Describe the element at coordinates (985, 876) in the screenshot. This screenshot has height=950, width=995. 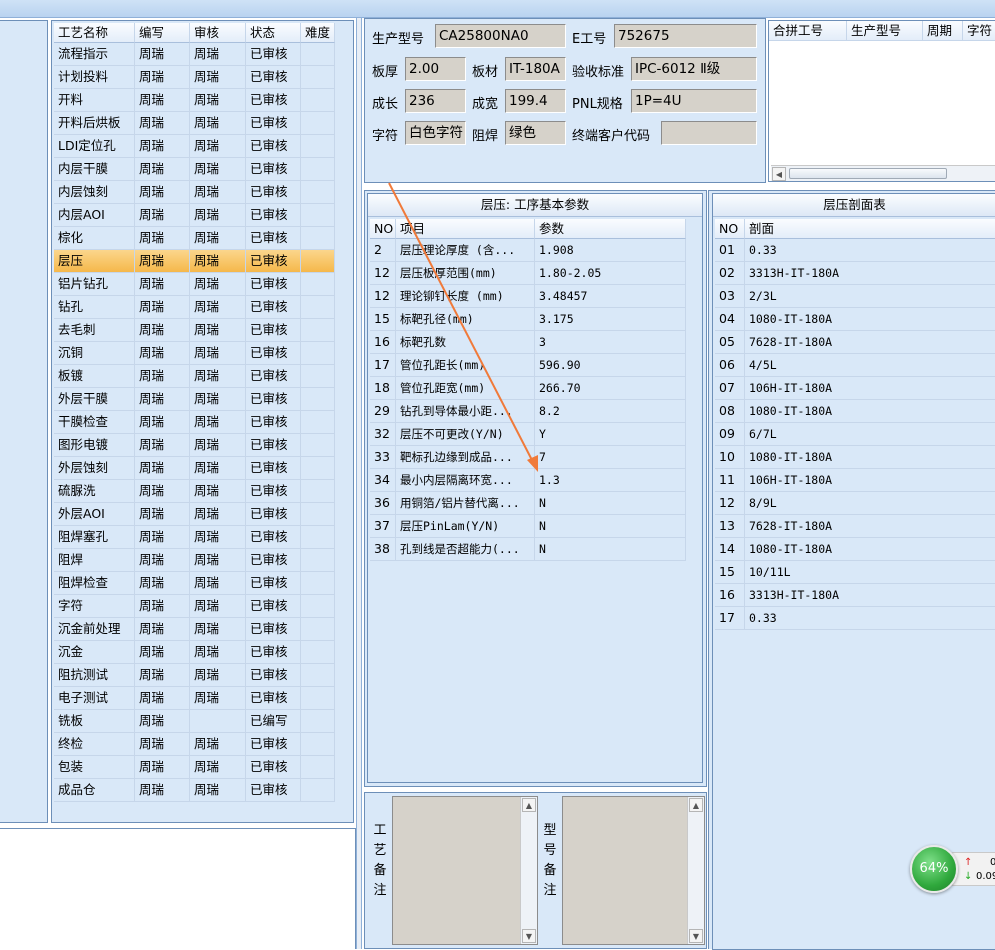
I see `download-speed: 0.09` at that location.